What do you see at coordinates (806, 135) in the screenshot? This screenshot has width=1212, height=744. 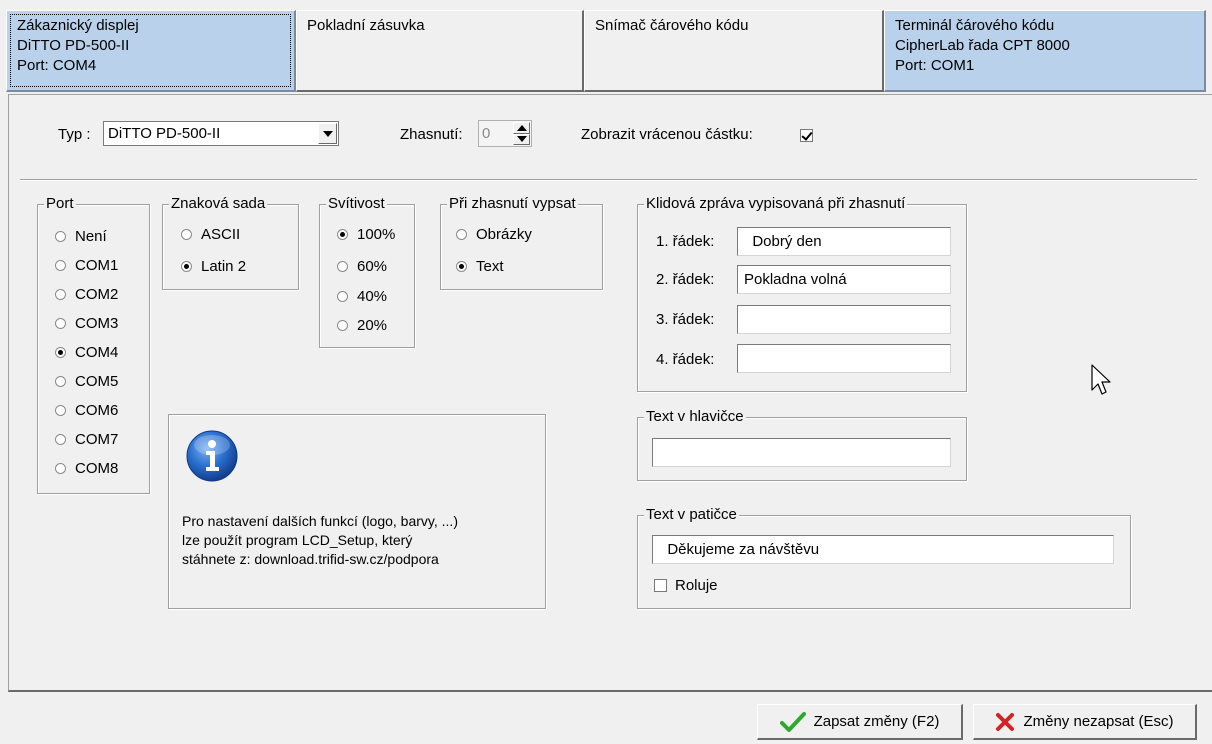 I see `zobrazit-vracenou-castku-checkbox` at bounding box center [806, 135].